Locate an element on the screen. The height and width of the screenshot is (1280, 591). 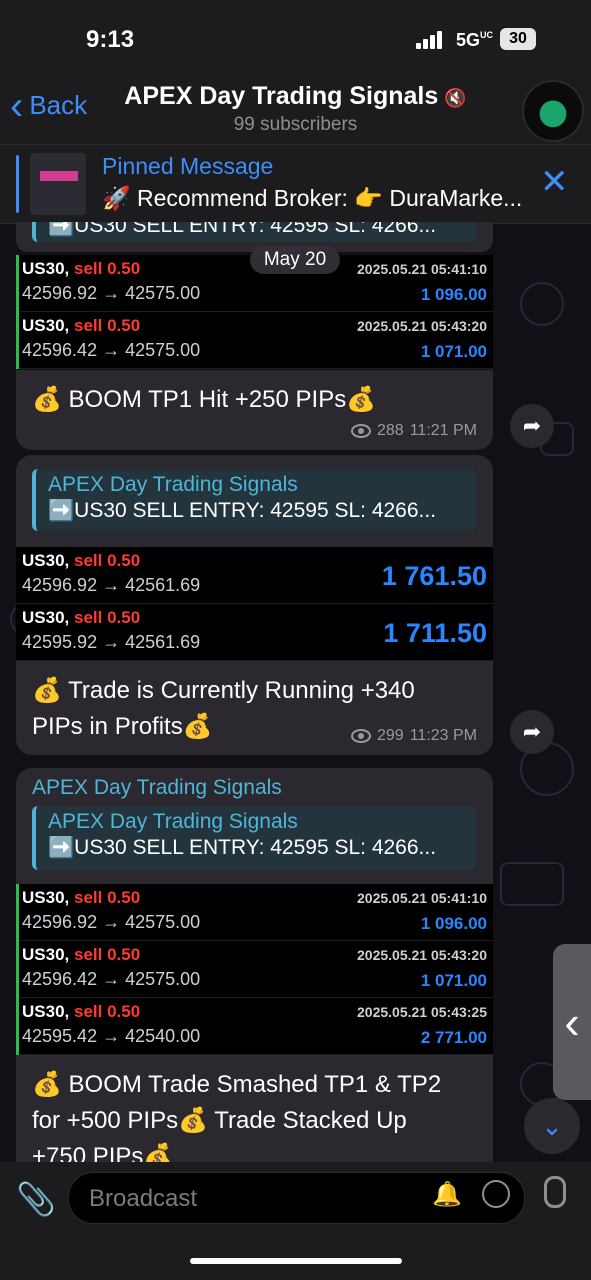
status-bar: 9:13 5GUC 30 is located at coordinates (295, 40).